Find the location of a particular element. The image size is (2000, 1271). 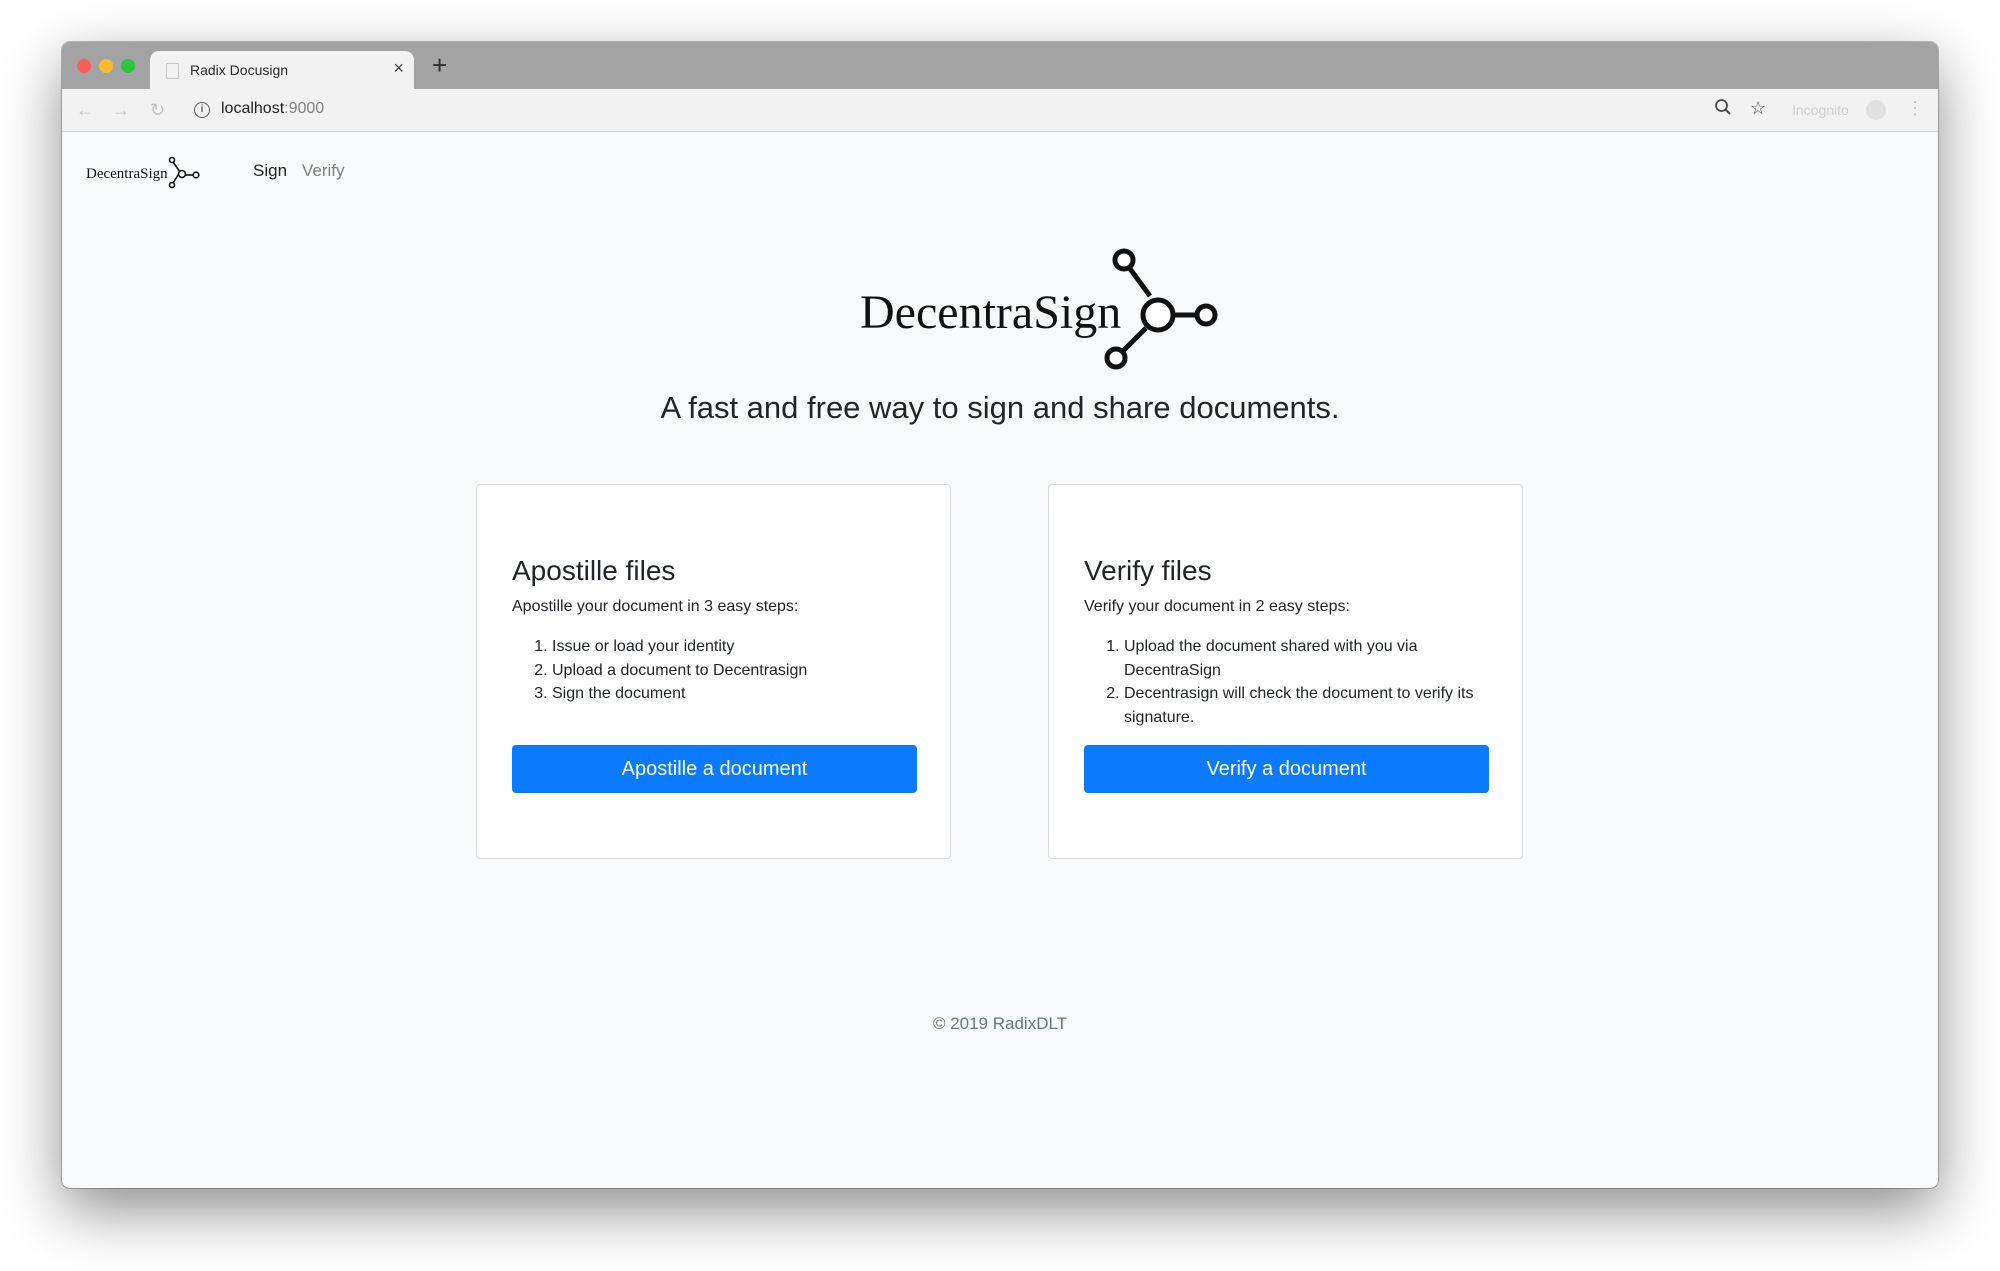

forward-icon: → is located at coordinates (121, 110).